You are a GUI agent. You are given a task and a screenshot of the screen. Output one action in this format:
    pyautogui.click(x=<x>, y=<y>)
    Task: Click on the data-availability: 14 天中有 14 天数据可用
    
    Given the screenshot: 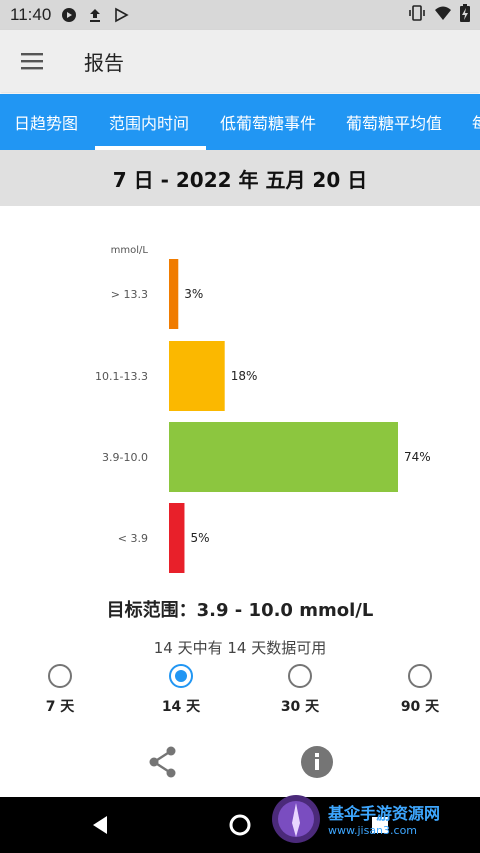 What is the action you would take?
    pyautogui.click(x=240, y=648)
    